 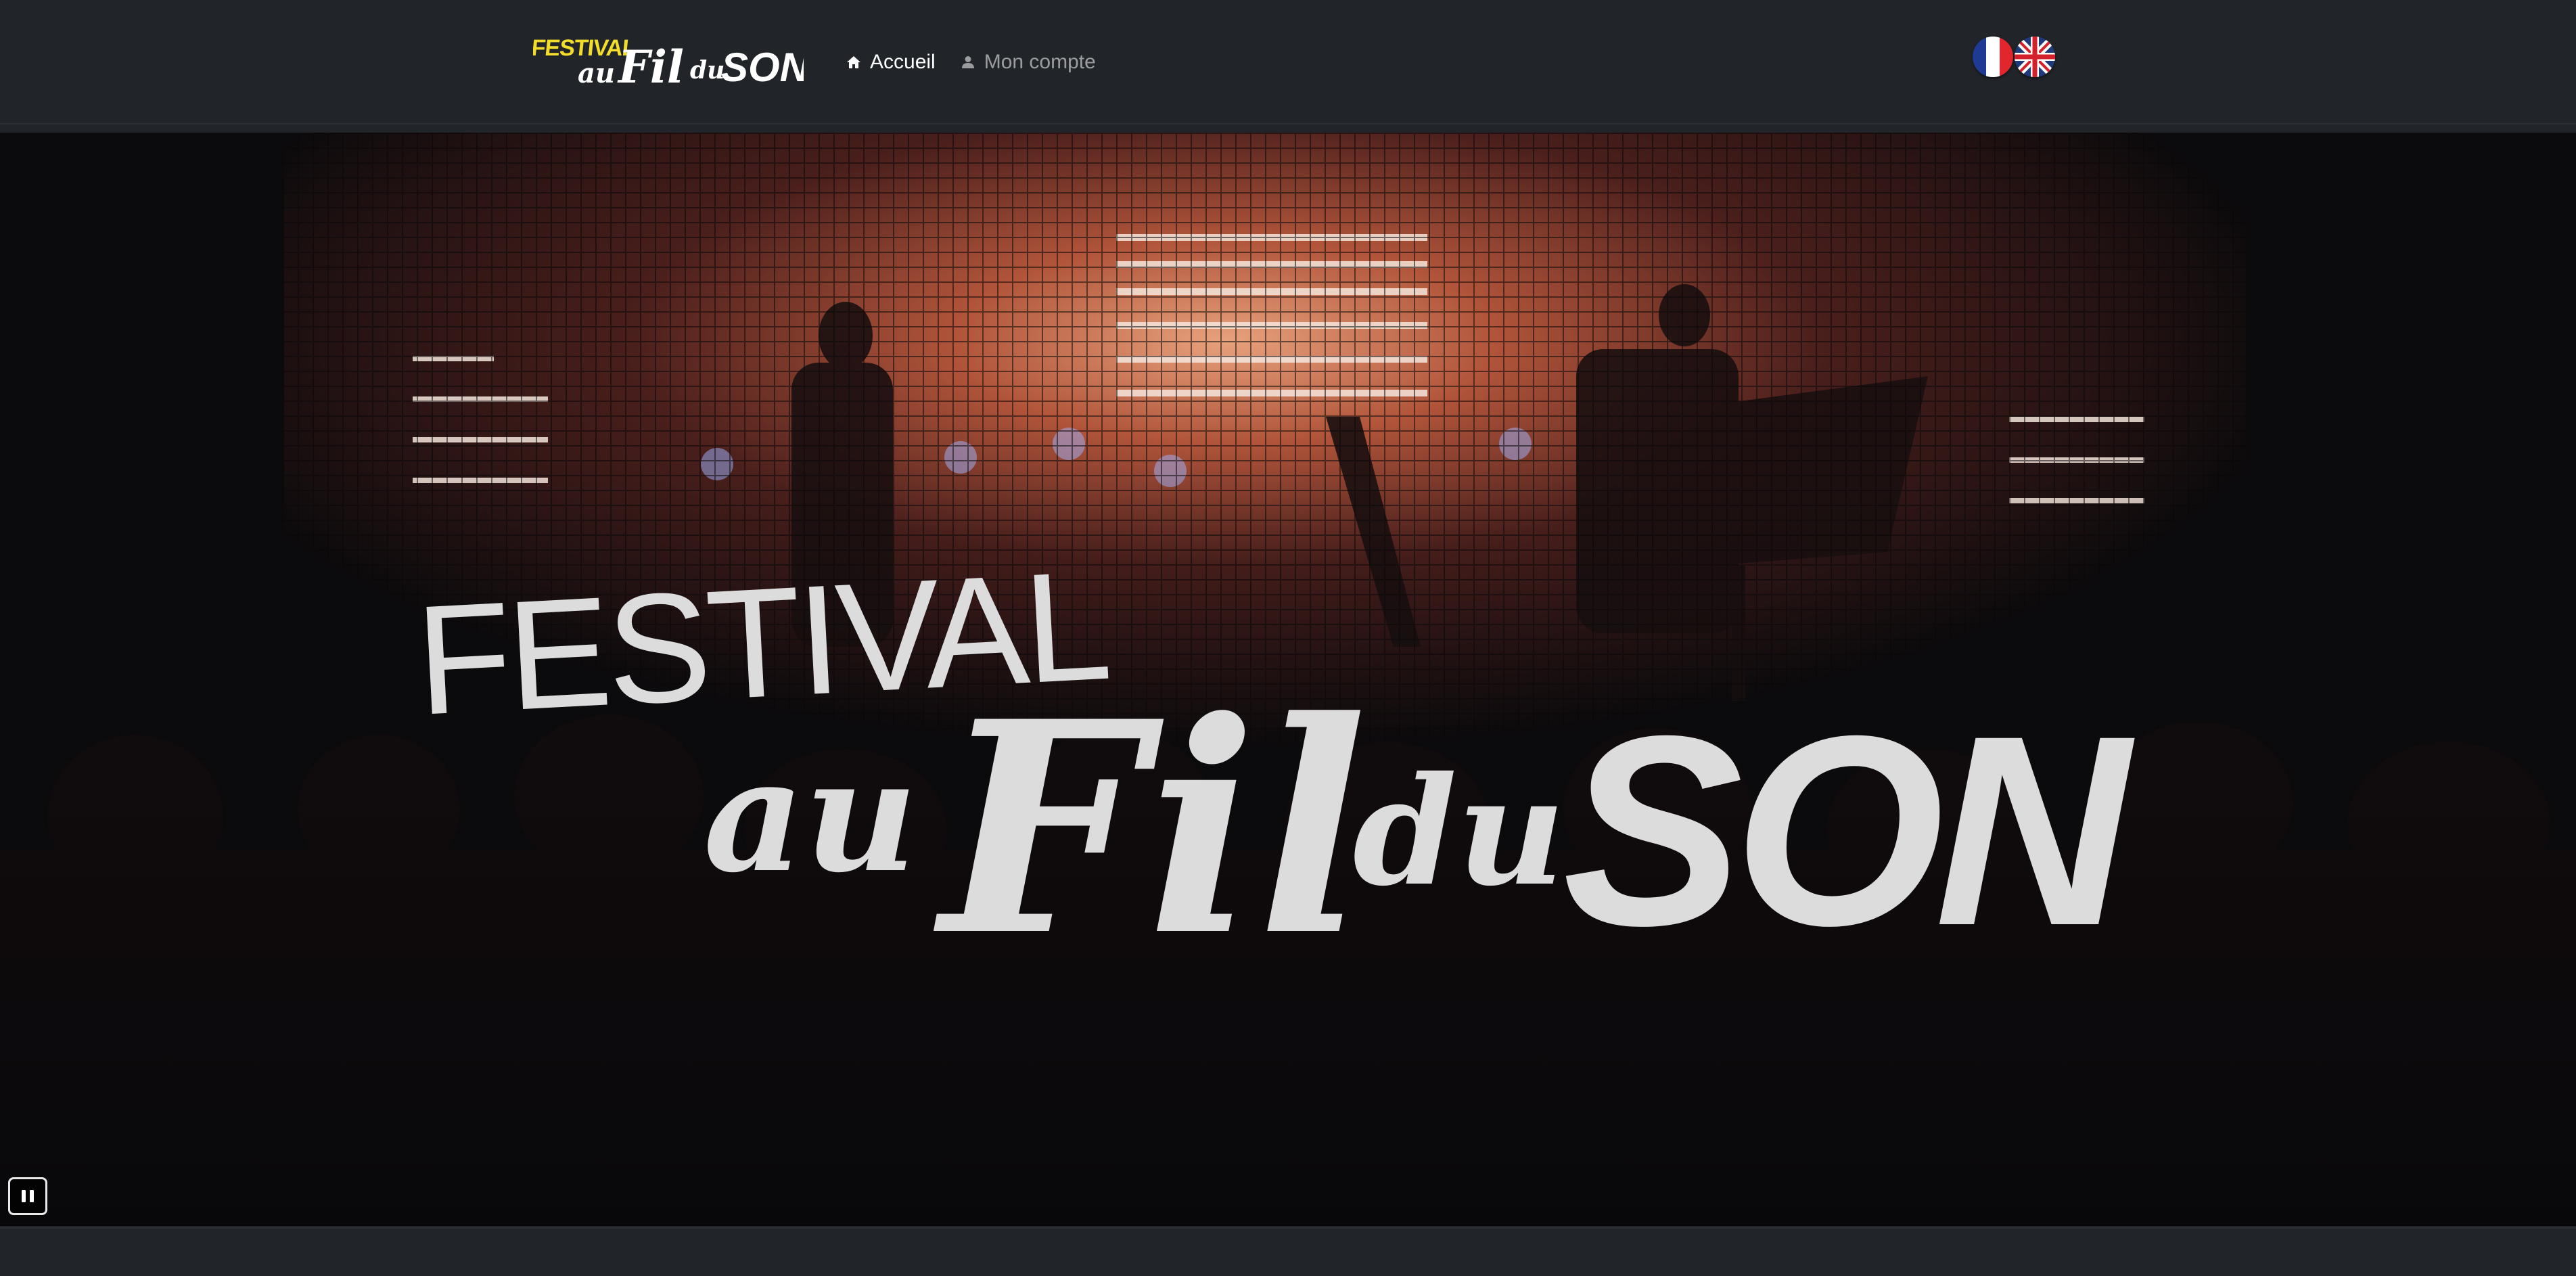 I want to click on logo-du-text: du, so click(x=707, y=70).